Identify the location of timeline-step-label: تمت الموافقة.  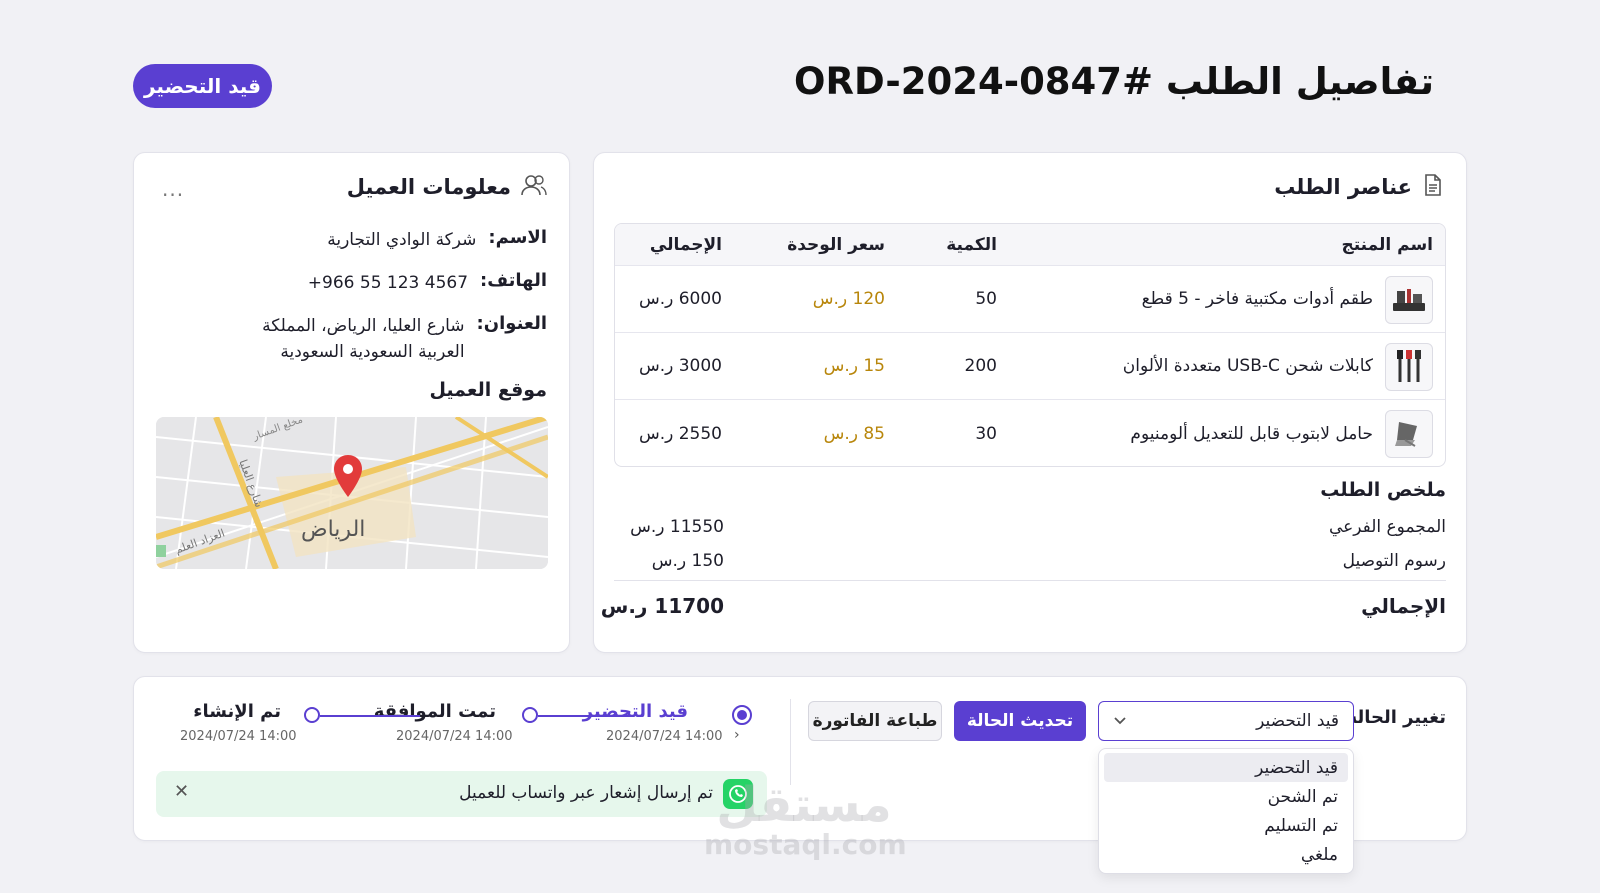
(434, 711).